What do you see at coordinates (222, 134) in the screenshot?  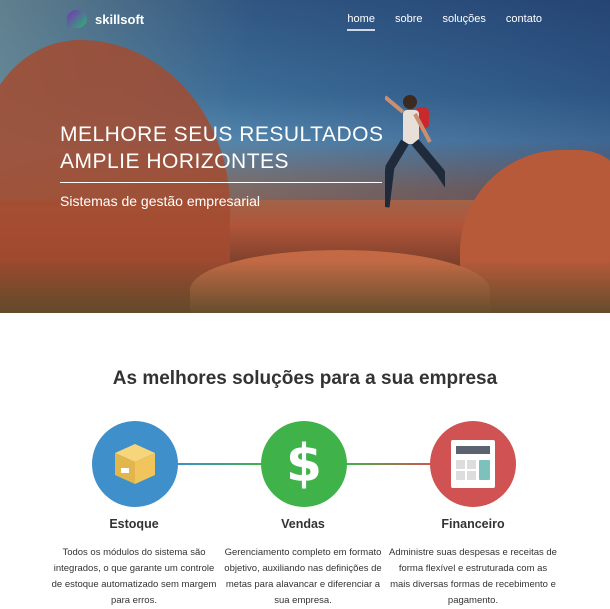 I see `hero-title-line1: MELHORE SEUS RESULTADOS` at bounding box center [222, 134].